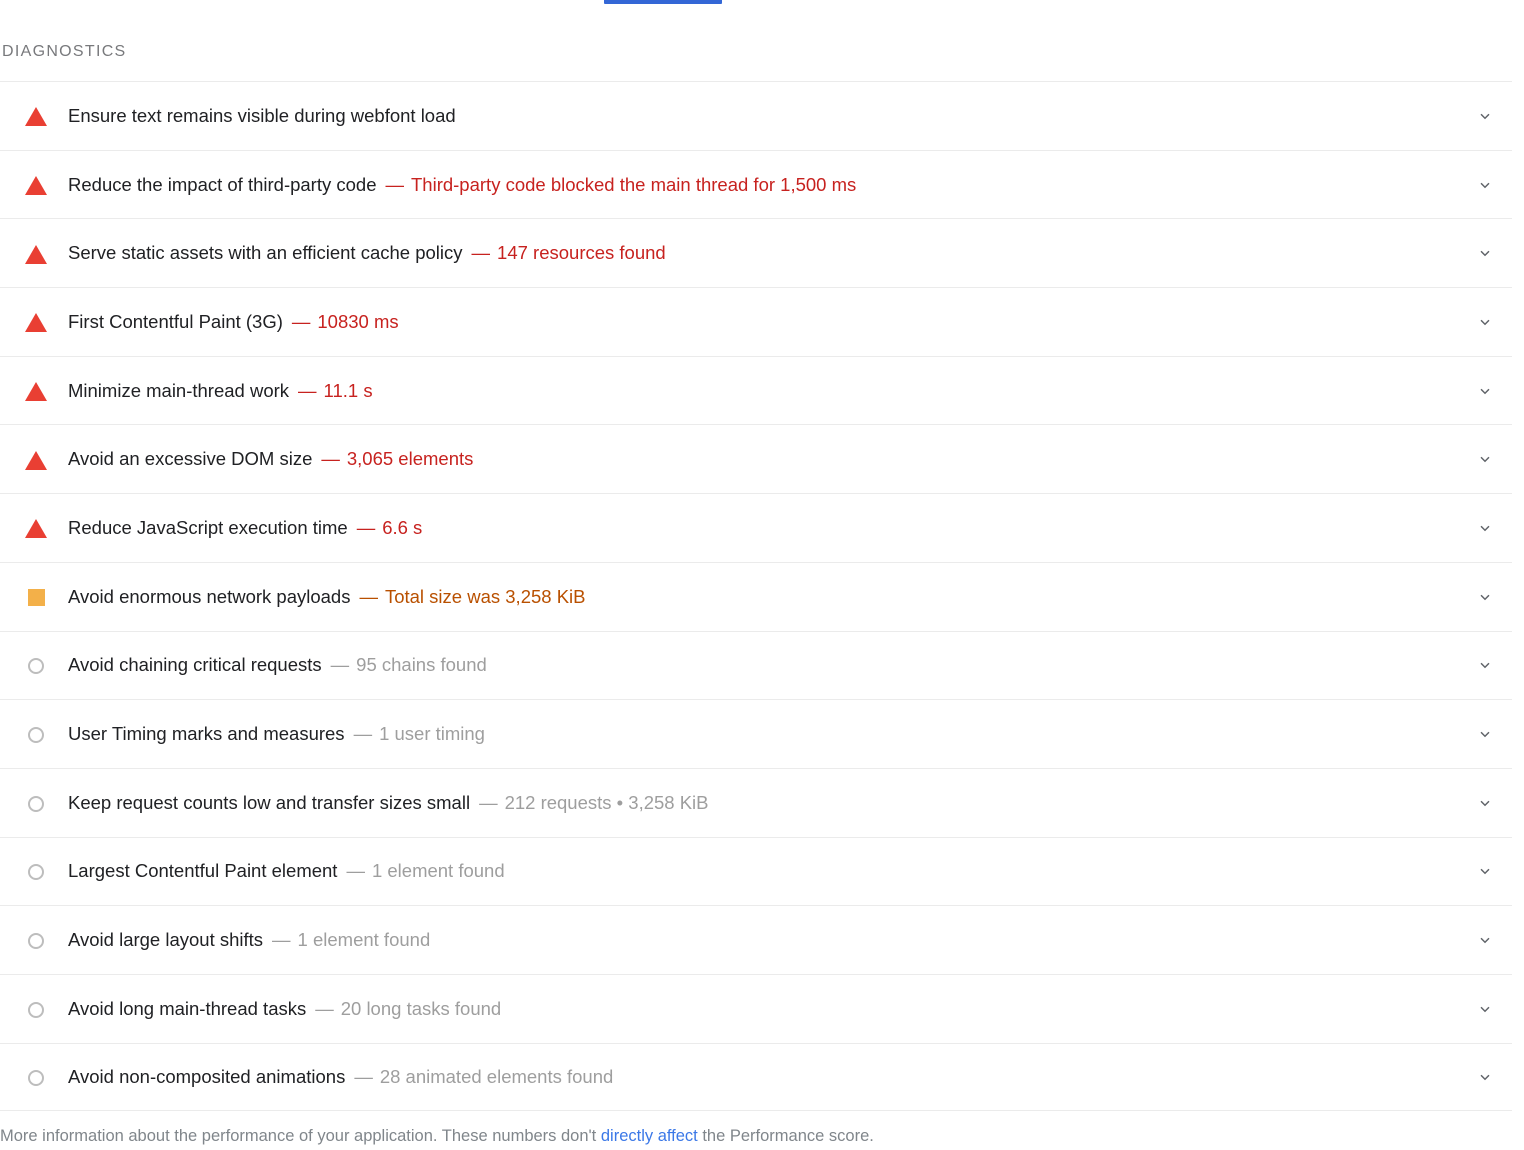  I want to click on audit-row: Minimize main-thread work — 11.1 s, so click(756, 390).